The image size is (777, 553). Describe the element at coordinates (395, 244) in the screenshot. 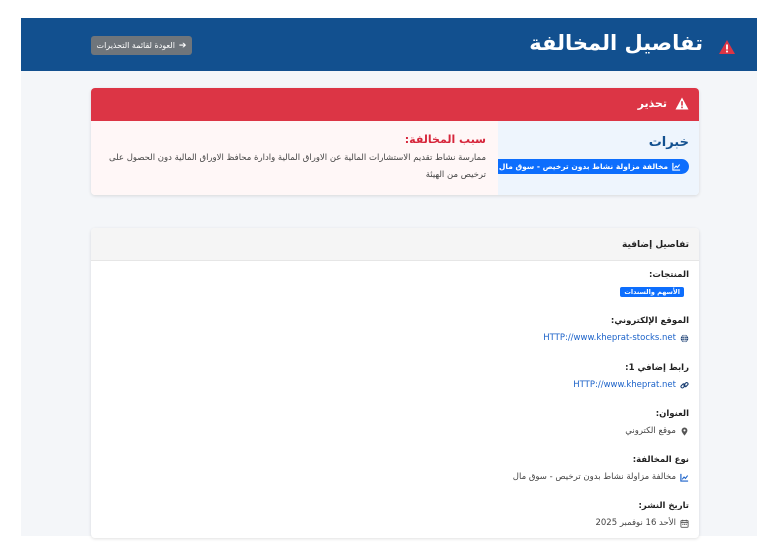

I see `details-card-header: تفاصيل إضافية` at that location.